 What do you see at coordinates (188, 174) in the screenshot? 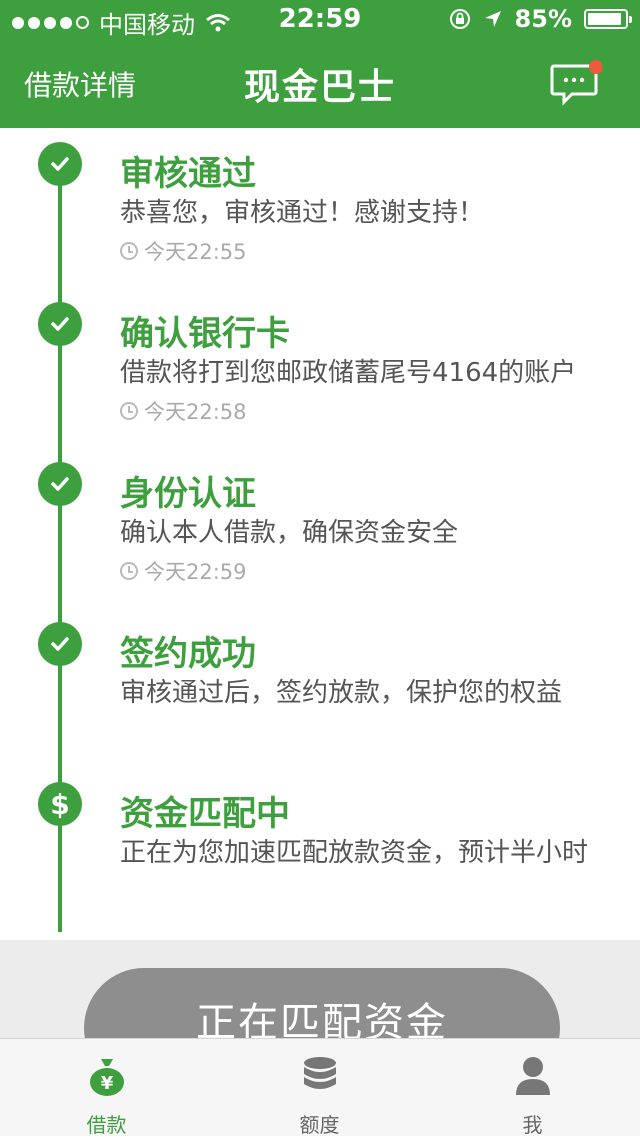
I see `step-title: 审核通过` at bounding box center [188, 174].